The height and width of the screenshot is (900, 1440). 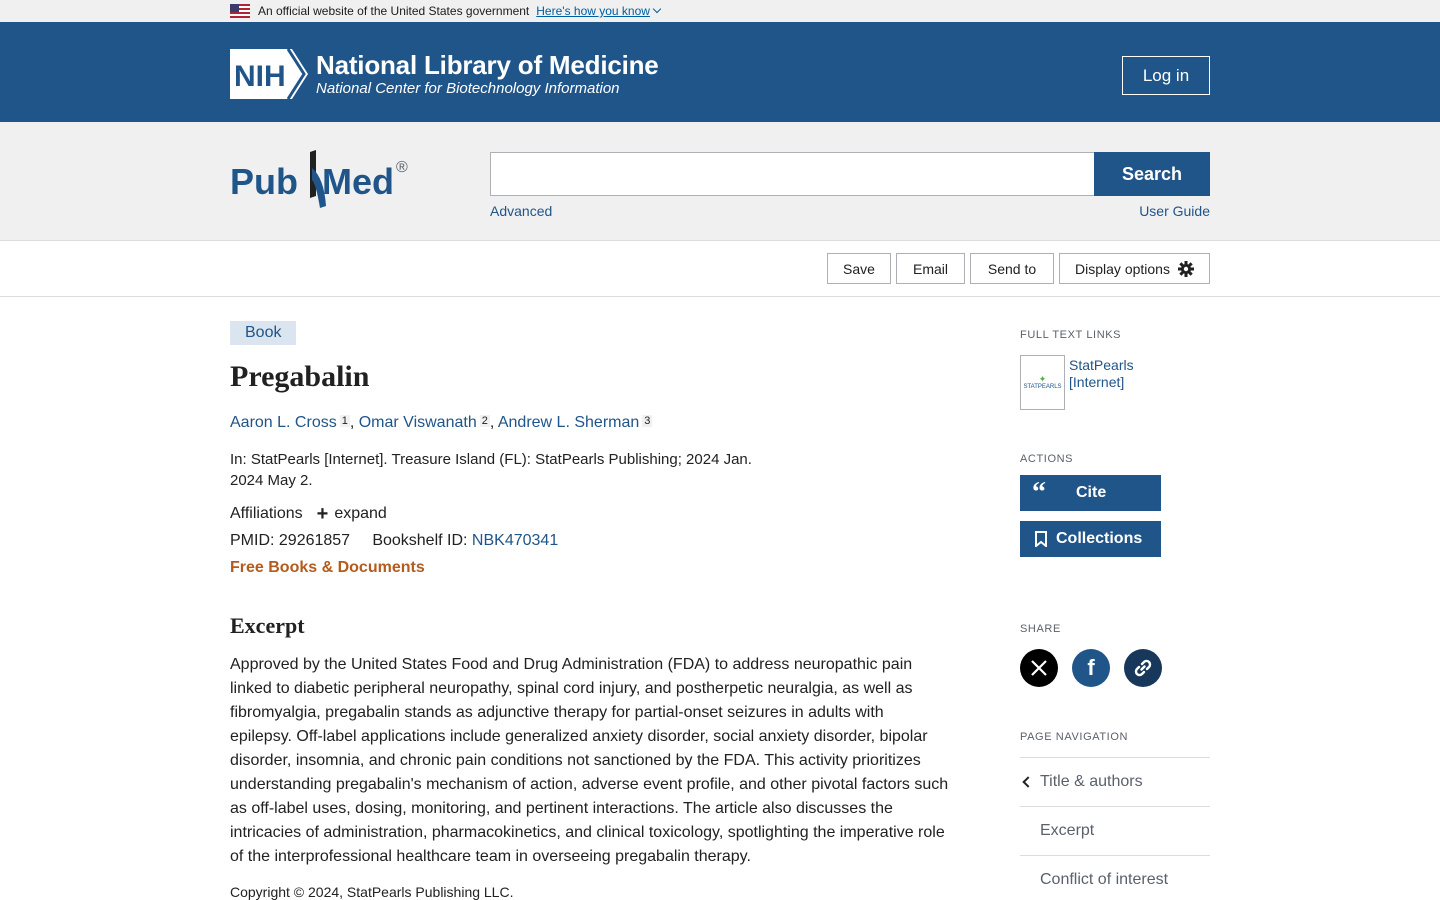 I want to click on display-options-button: Display options, so click(x=1134, y=268).